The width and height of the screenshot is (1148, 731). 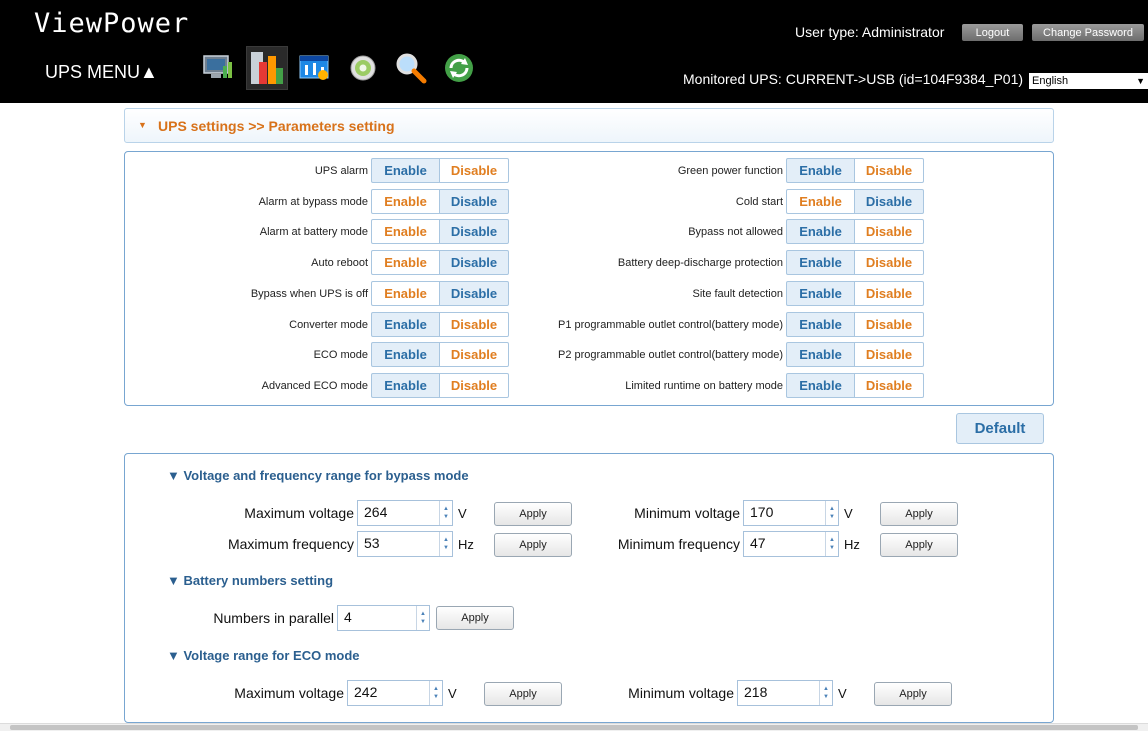 What do you see at coordinates (791, 513) in the screenshot?
I see `bypass-min-voltage-input: 170 ▲ ▼` at bounding box center [791, 513].